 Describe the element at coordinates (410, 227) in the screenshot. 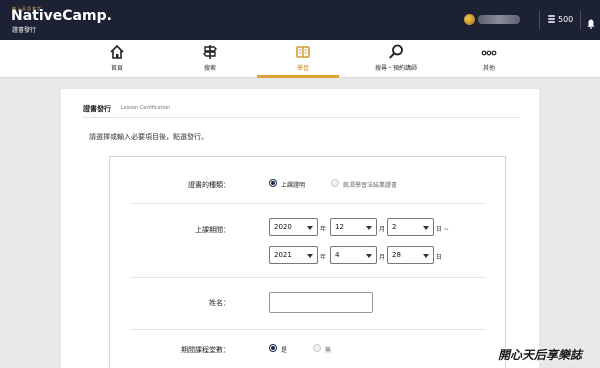

I see `from-day-select: 2` at that location.